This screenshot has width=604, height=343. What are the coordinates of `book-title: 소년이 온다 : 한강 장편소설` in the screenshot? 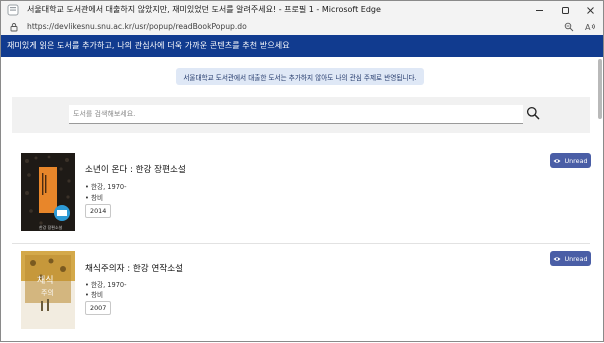 It's located at (135, 169).